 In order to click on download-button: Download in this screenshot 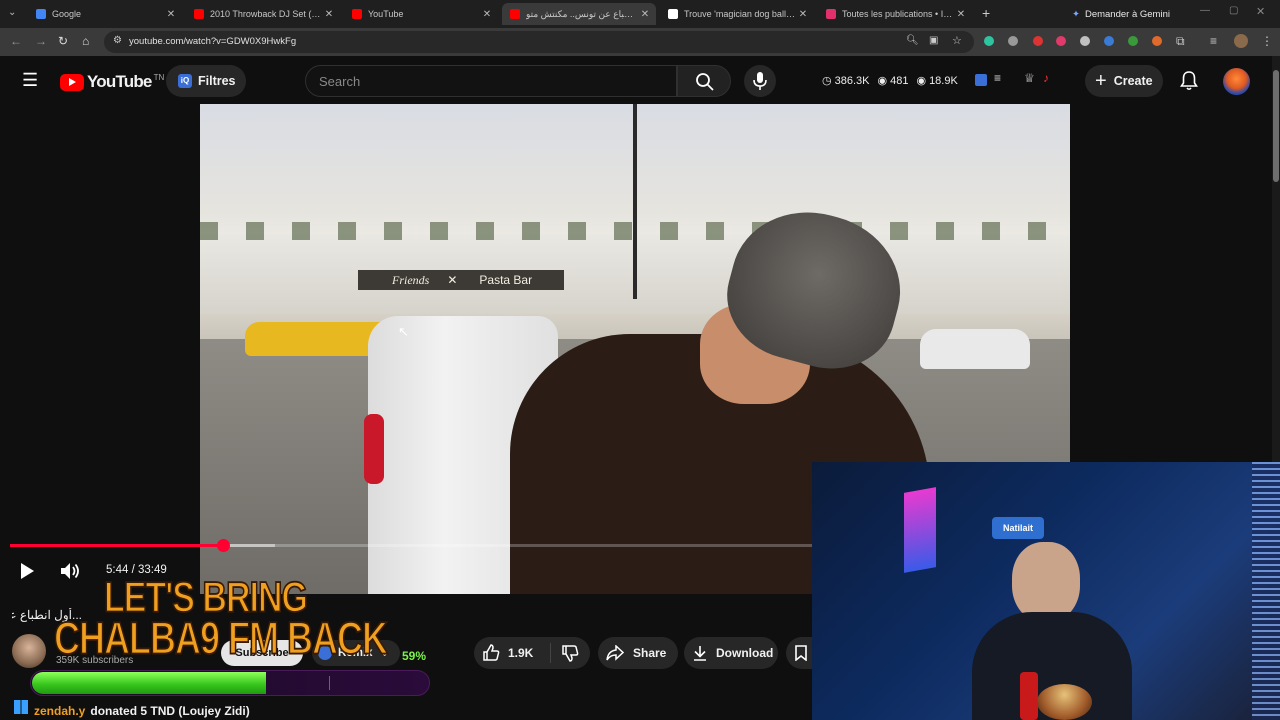, I will do `click(731, 653)`.